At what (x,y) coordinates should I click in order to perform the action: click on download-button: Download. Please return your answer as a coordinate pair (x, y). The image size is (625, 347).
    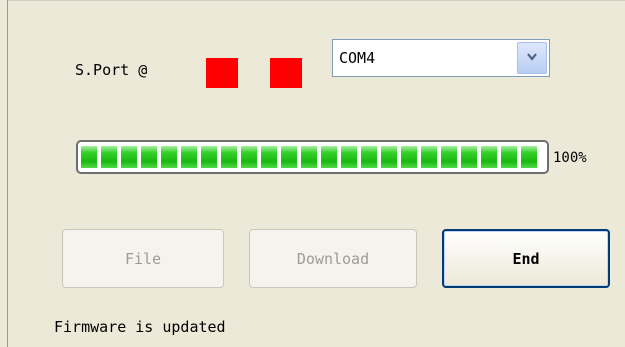
    Looking at the image, I should click on (333, 258).